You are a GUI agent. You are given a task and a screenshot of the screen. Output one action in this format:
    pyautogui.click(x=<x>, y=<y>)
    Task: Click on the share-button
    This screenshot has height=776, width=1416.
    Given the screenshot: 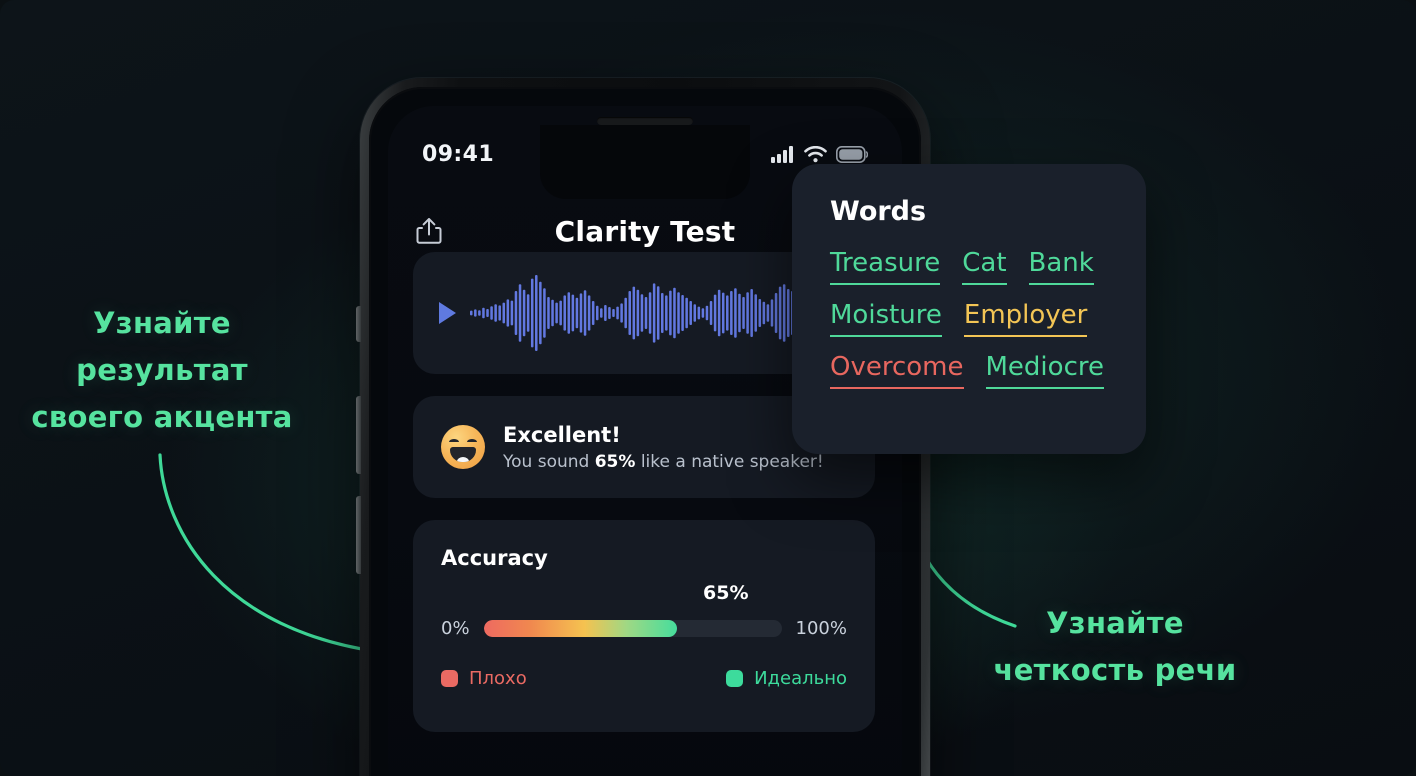 What is the action you would take?
    pyautogui.click(x=429, y=231)
    